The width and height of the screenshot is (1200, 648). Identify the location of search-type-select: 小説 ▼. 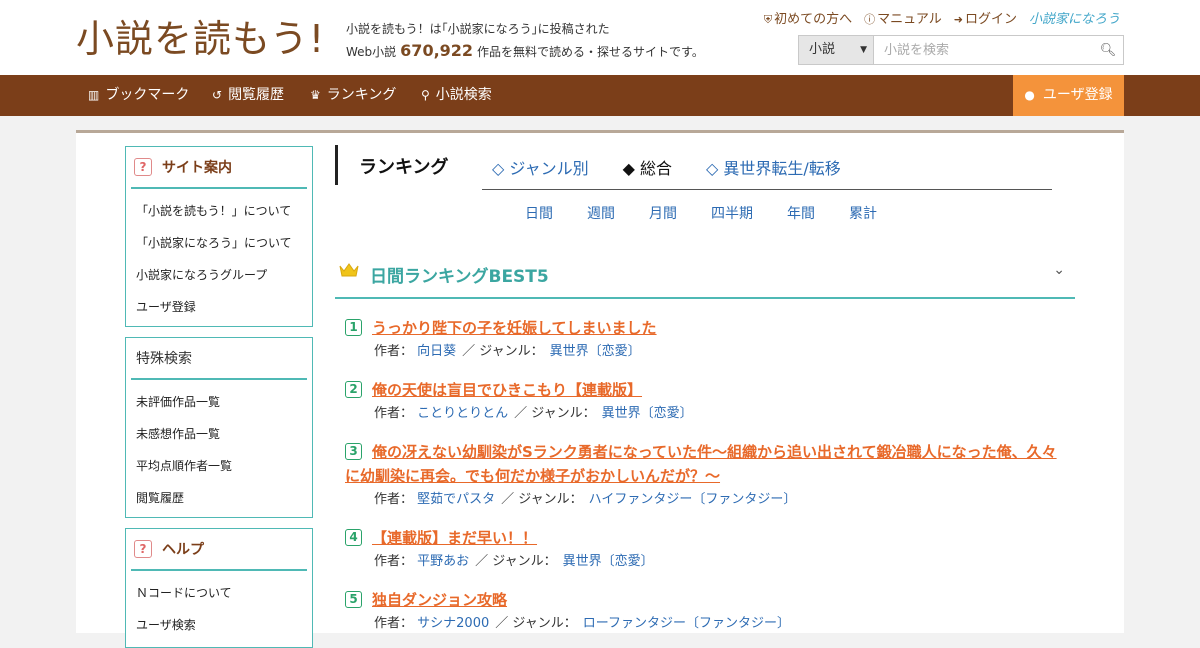
(836, 50).